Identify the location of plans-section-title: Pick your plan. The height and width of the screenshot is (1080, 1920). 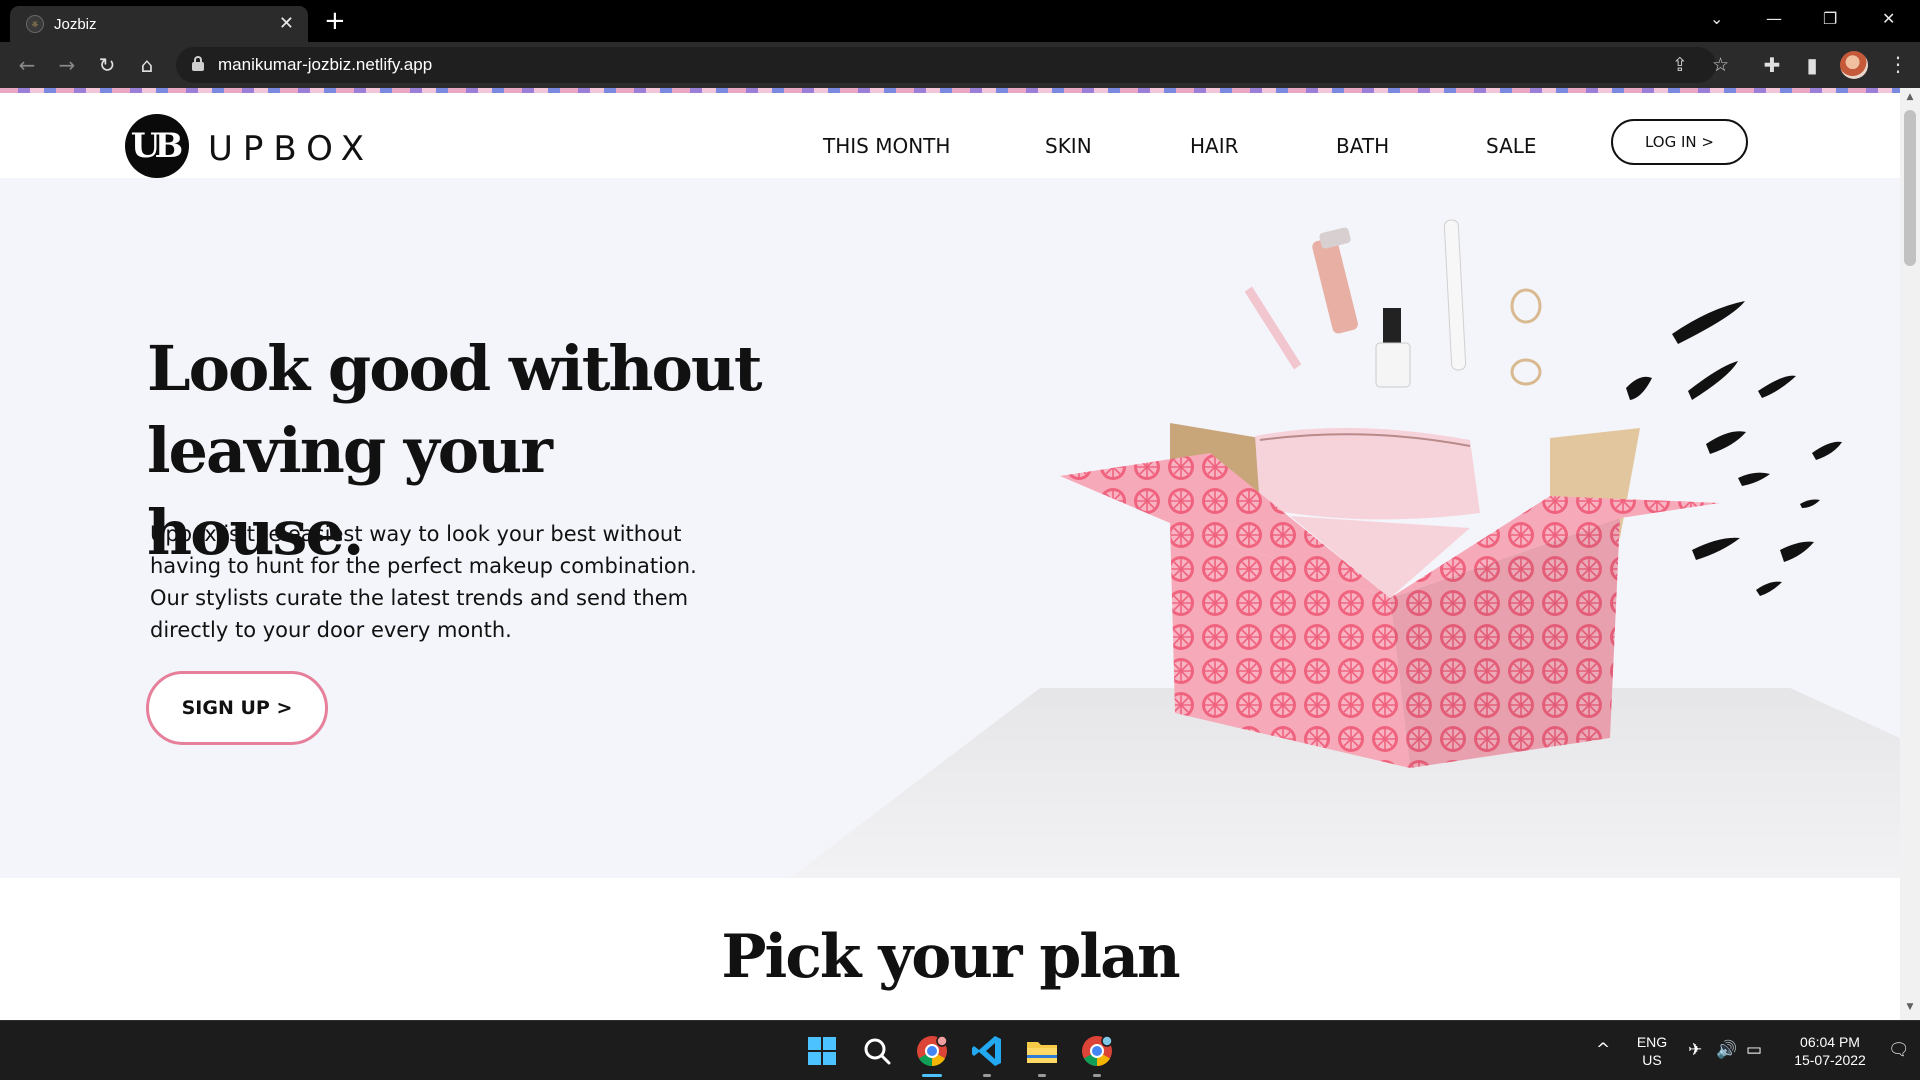
(950, 957).